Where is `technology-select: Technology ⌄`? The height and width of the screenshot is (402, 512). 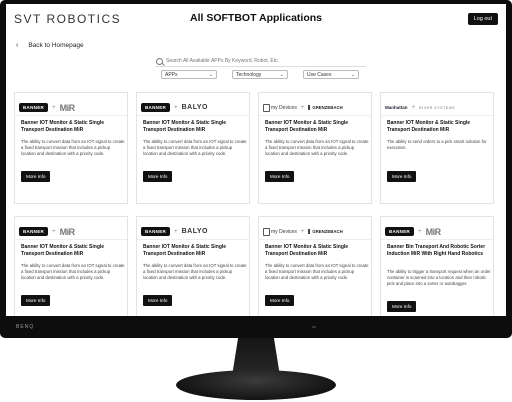
technology-select: Technology ⌄ is located at coordinates (260, 74).